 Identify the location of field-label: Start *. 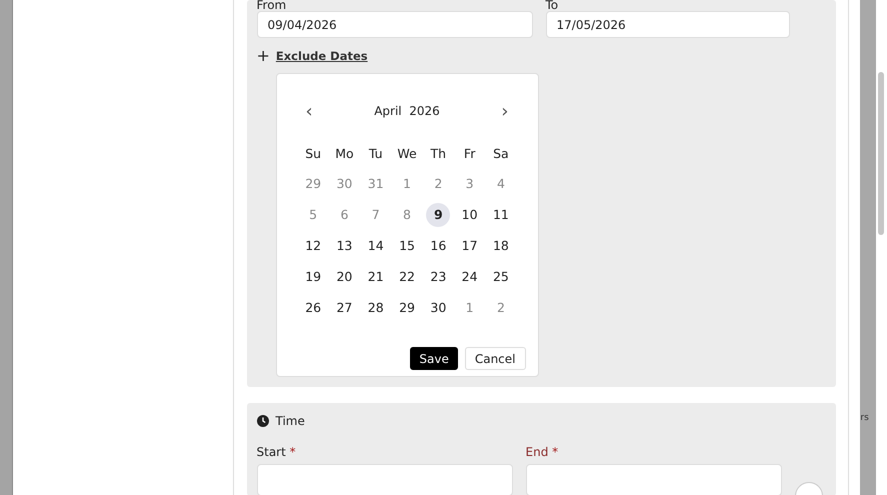
(276, 452).